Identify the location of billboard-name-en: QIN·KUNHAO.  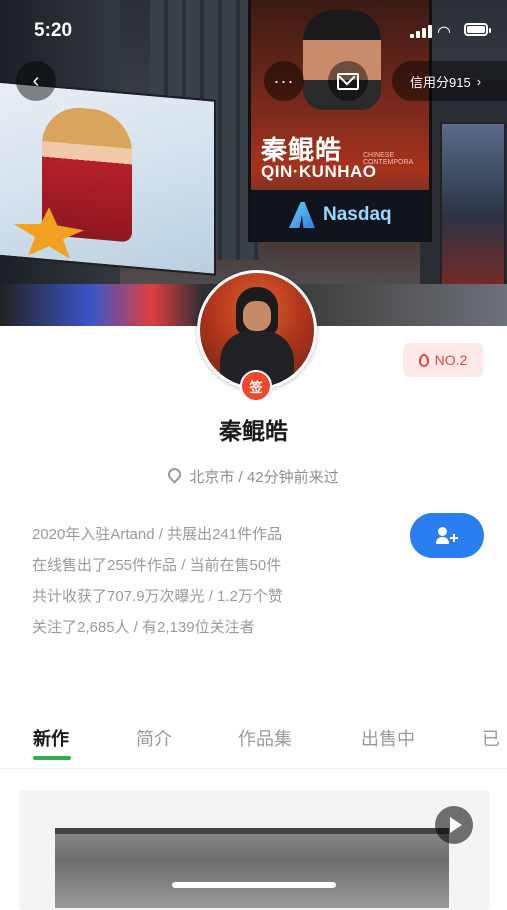
(319, 171).